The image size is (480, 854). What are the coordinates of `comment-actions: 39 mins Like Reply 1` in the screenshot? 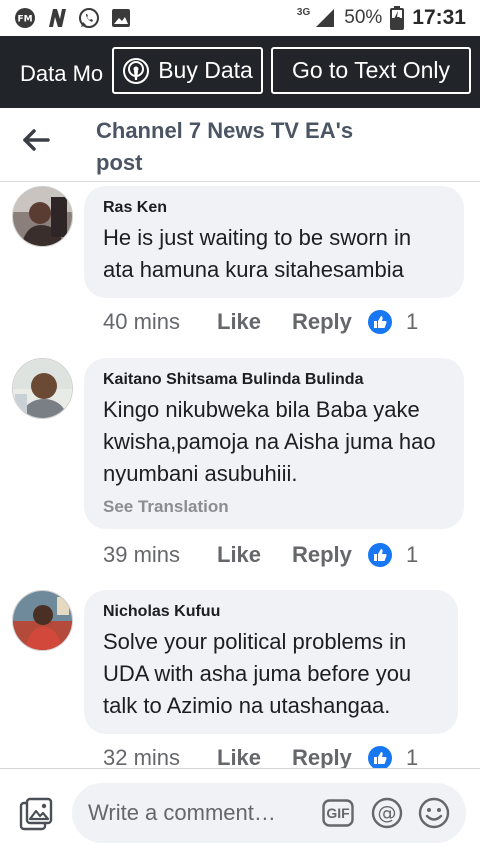 It's located at (260, 555).